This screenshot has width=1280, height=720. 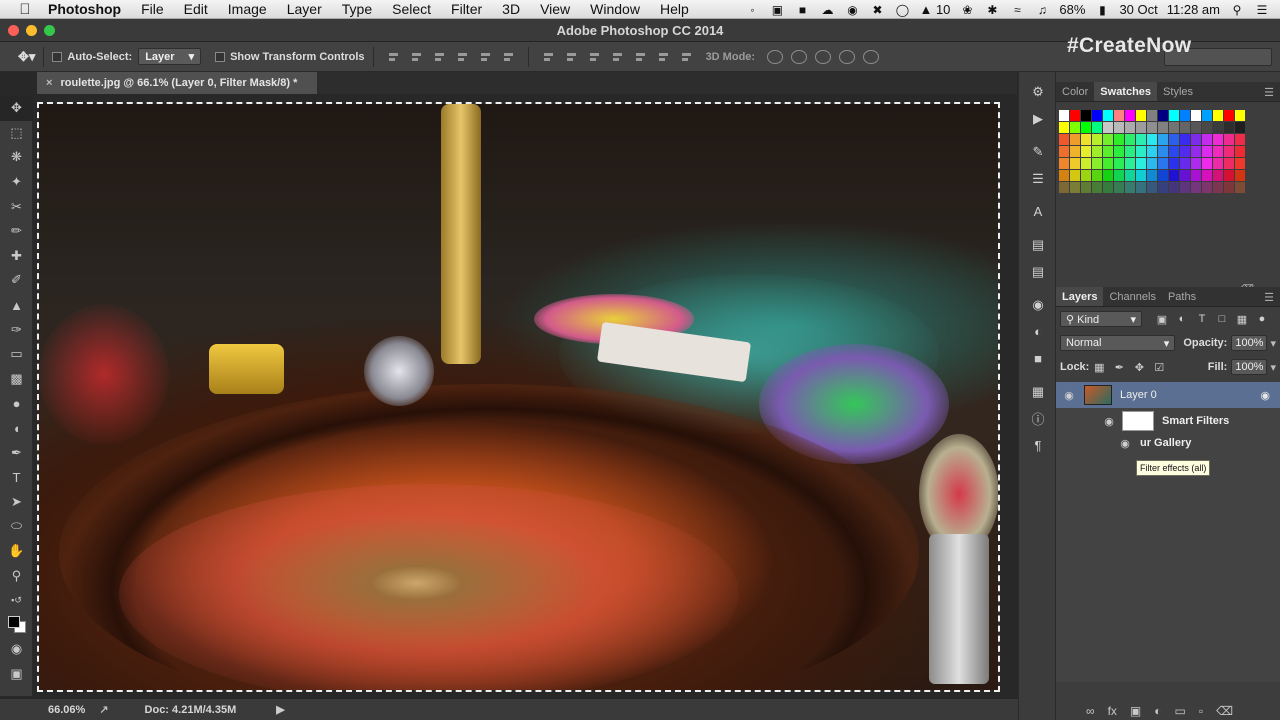 I want to click on align-bottom-icon, so click(x=439, y=57).